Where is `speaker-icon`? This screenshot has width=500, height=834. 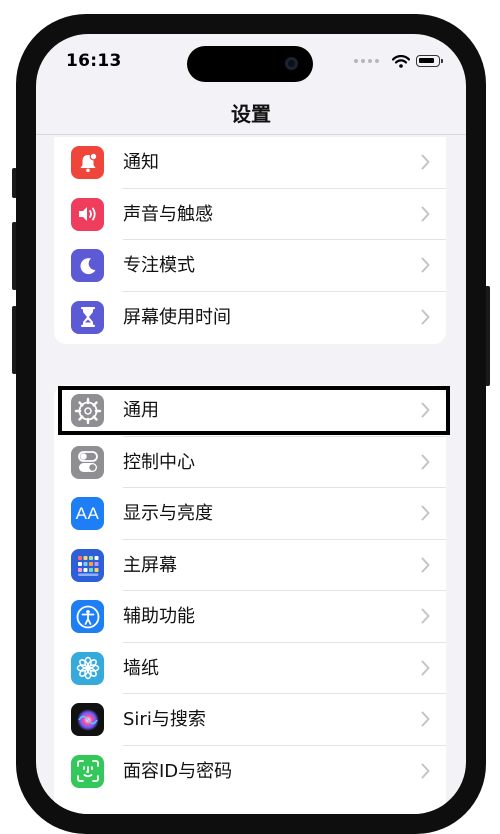 speaker-icon is located at coordinates (87, 214).